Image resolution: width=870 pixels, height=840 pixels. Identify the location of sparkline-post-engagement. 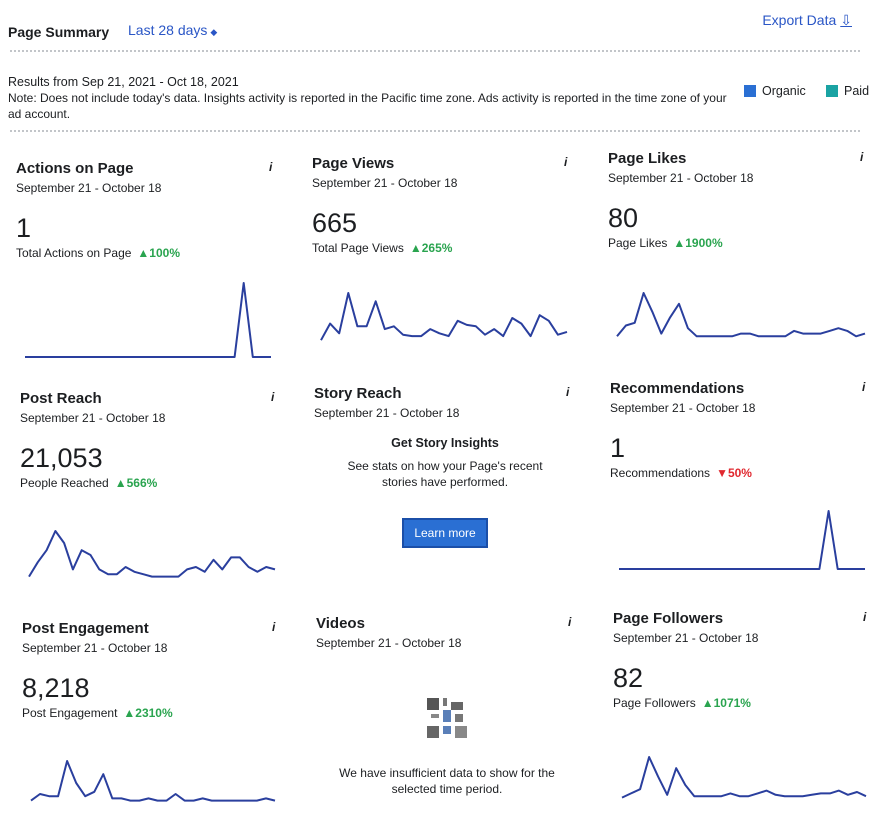
(153, 781).